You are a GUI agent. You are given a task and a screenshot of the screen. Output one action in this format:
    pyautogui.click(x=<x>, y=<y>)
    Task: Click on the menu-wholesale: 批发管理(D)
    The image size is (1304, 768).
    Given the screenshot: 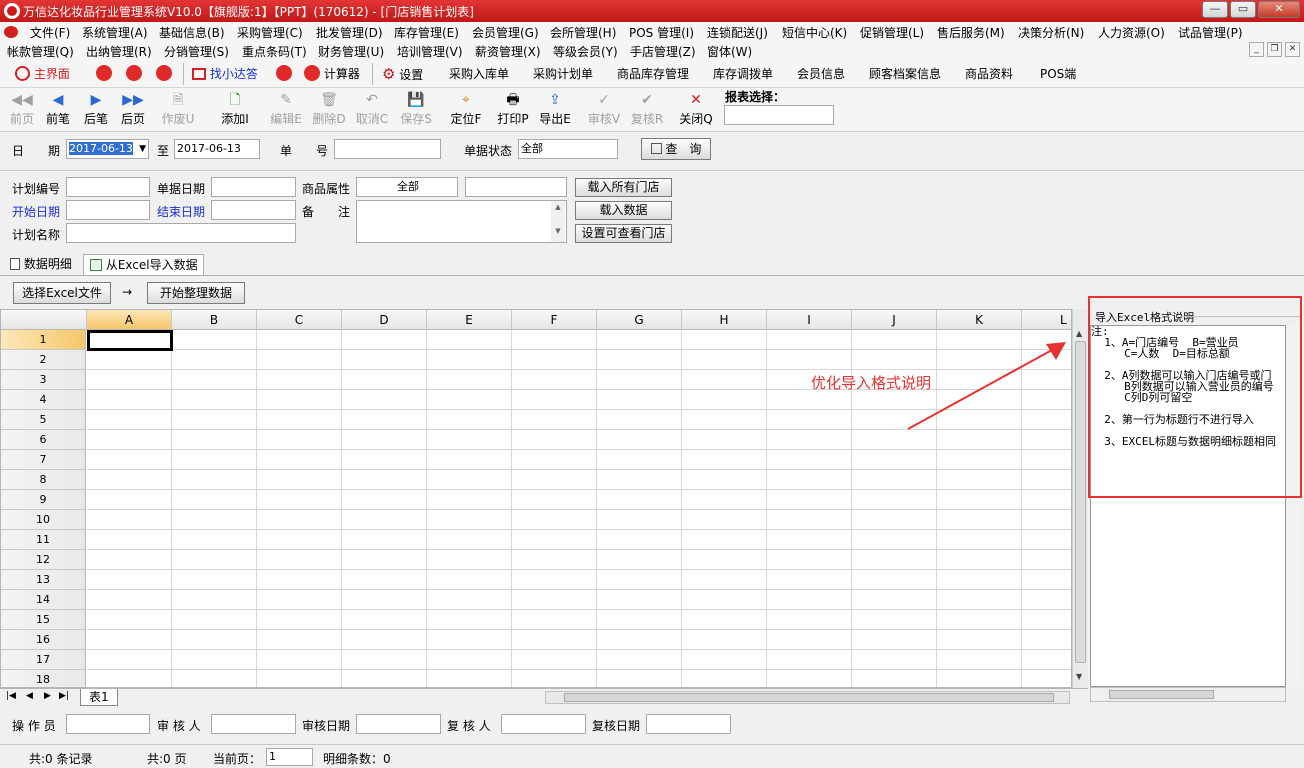 What is the action you would take?
    pyautogui.click(x=349, y=32)
    